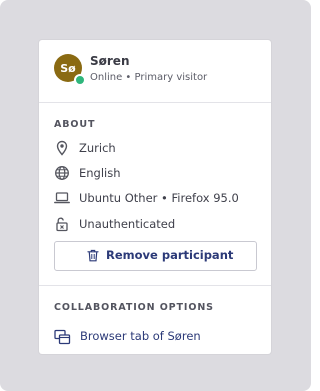 Image resolution: width=320 pixels, height=391 pixels. What do you see at coordinates (100, 173) in the screenshot?
I see `about-item-label: English` at bounding box center [100, 173].